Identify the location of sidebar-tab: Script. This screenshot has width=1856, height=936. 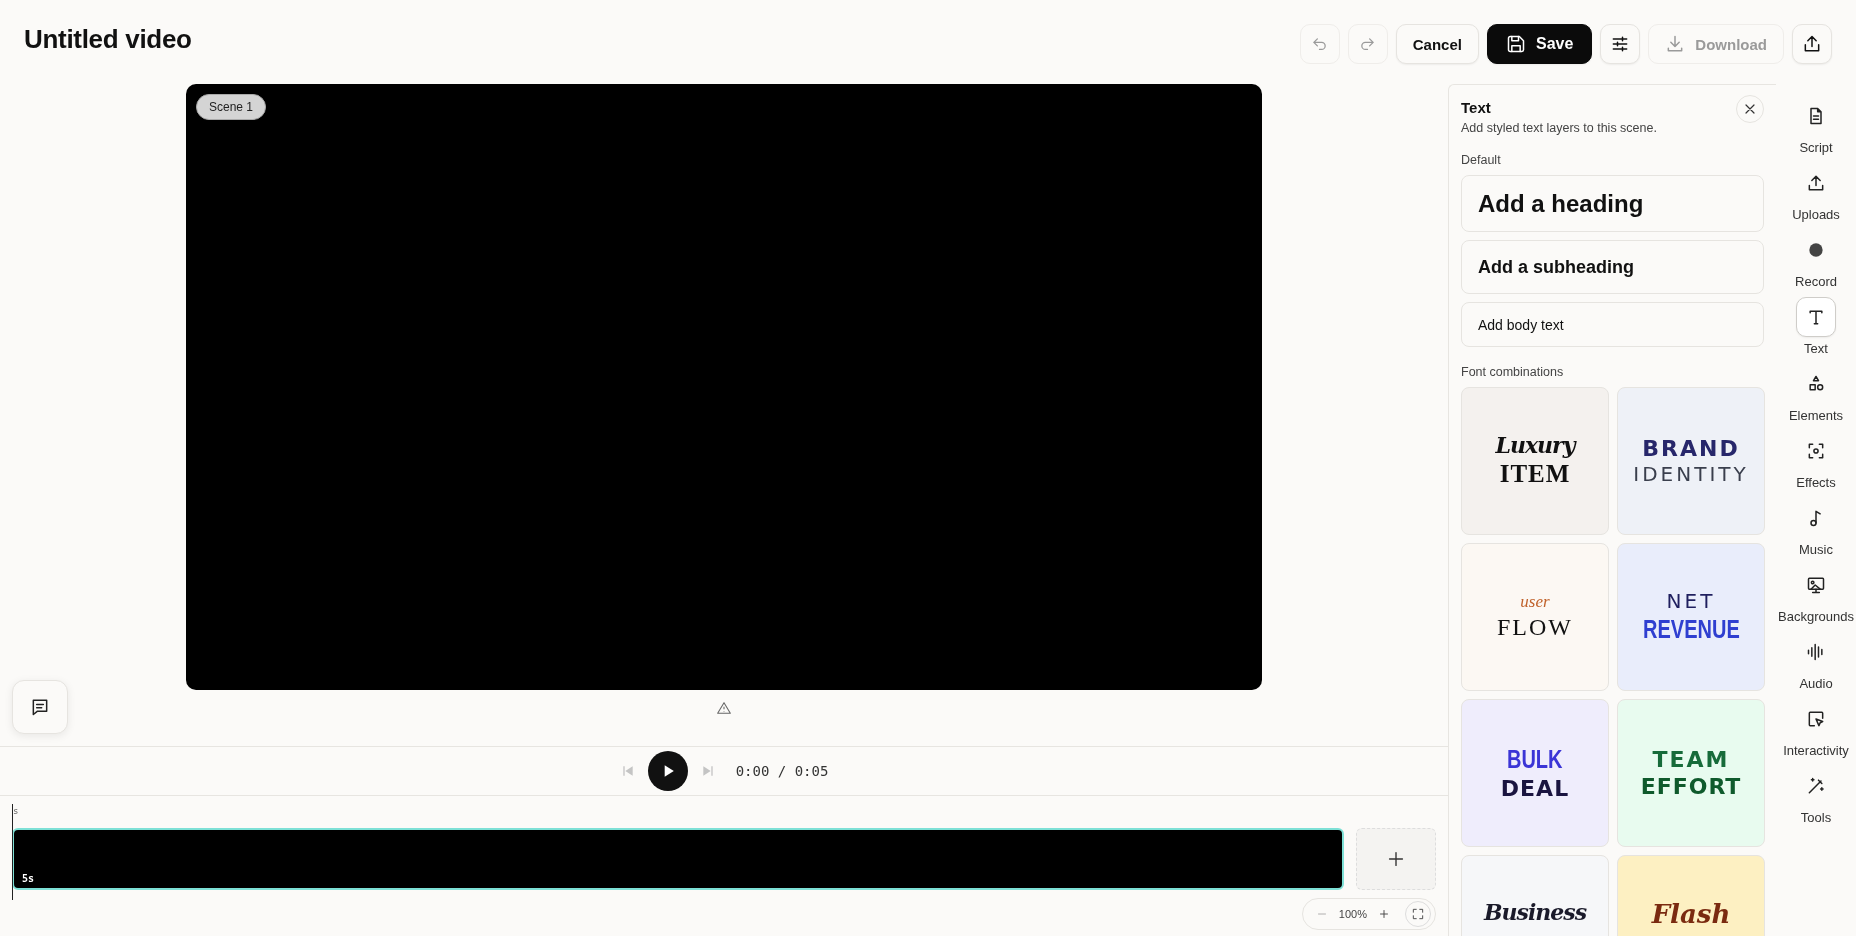
(1816, 129).